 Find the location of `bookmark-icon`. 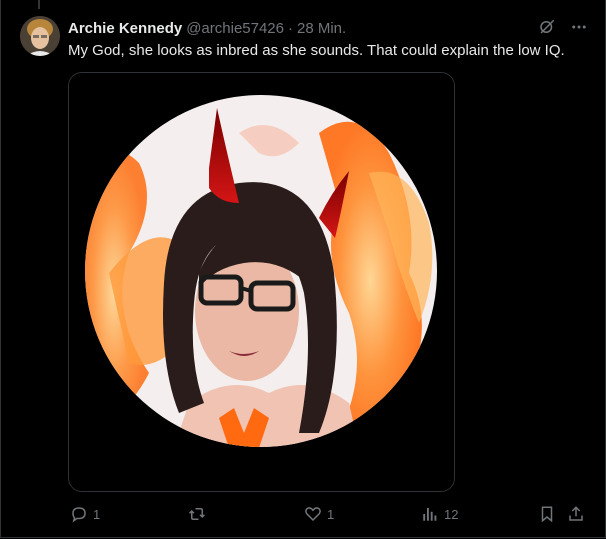

bookmark-icon is located at coordinates (547, 514).